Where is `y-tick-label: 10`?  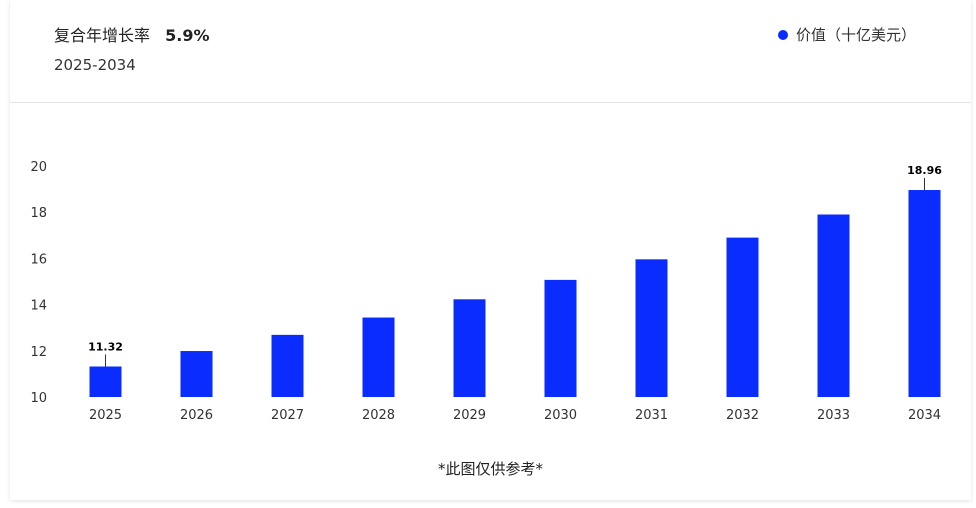
y-tick-label: 10 is located at coordinates (38, 398).